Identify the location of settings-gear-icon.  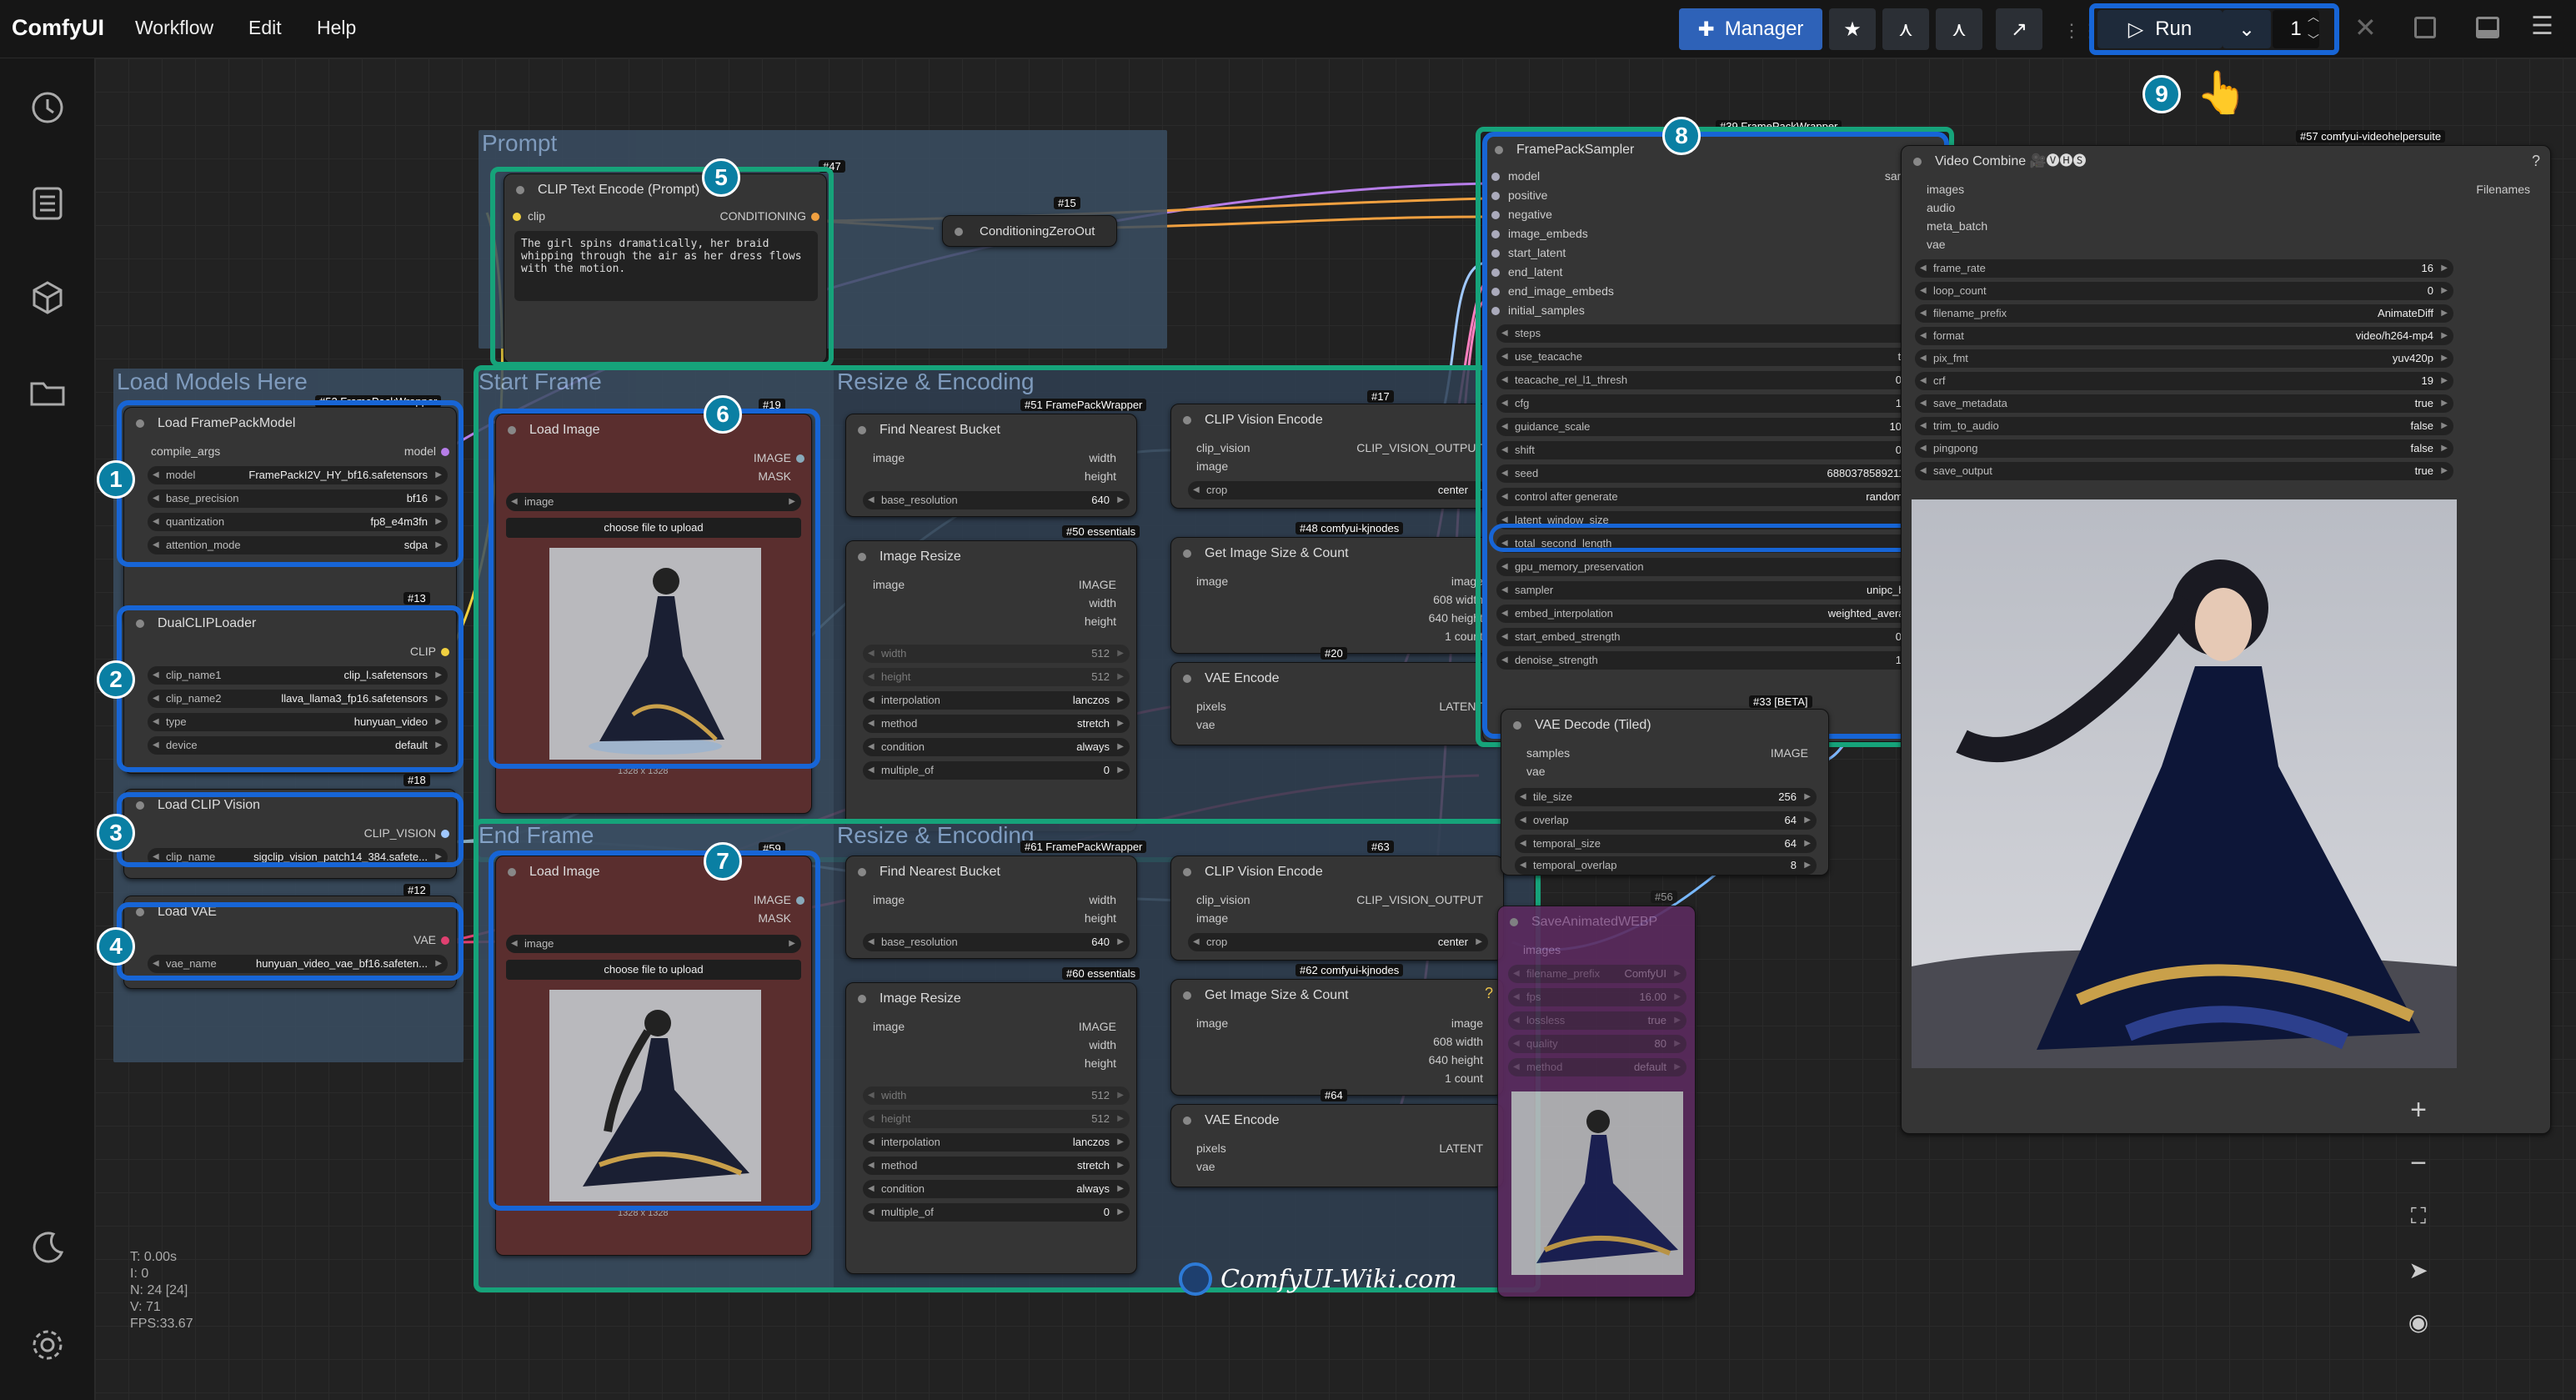
(47, 1345).